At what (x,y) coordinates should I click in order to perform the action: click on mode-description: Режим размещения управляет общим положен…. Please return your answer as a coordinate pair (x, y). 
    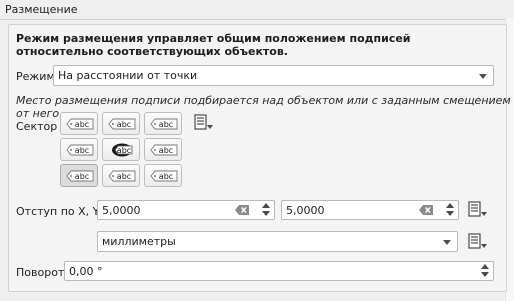
    Looking at the image, I should click on (213, 45).